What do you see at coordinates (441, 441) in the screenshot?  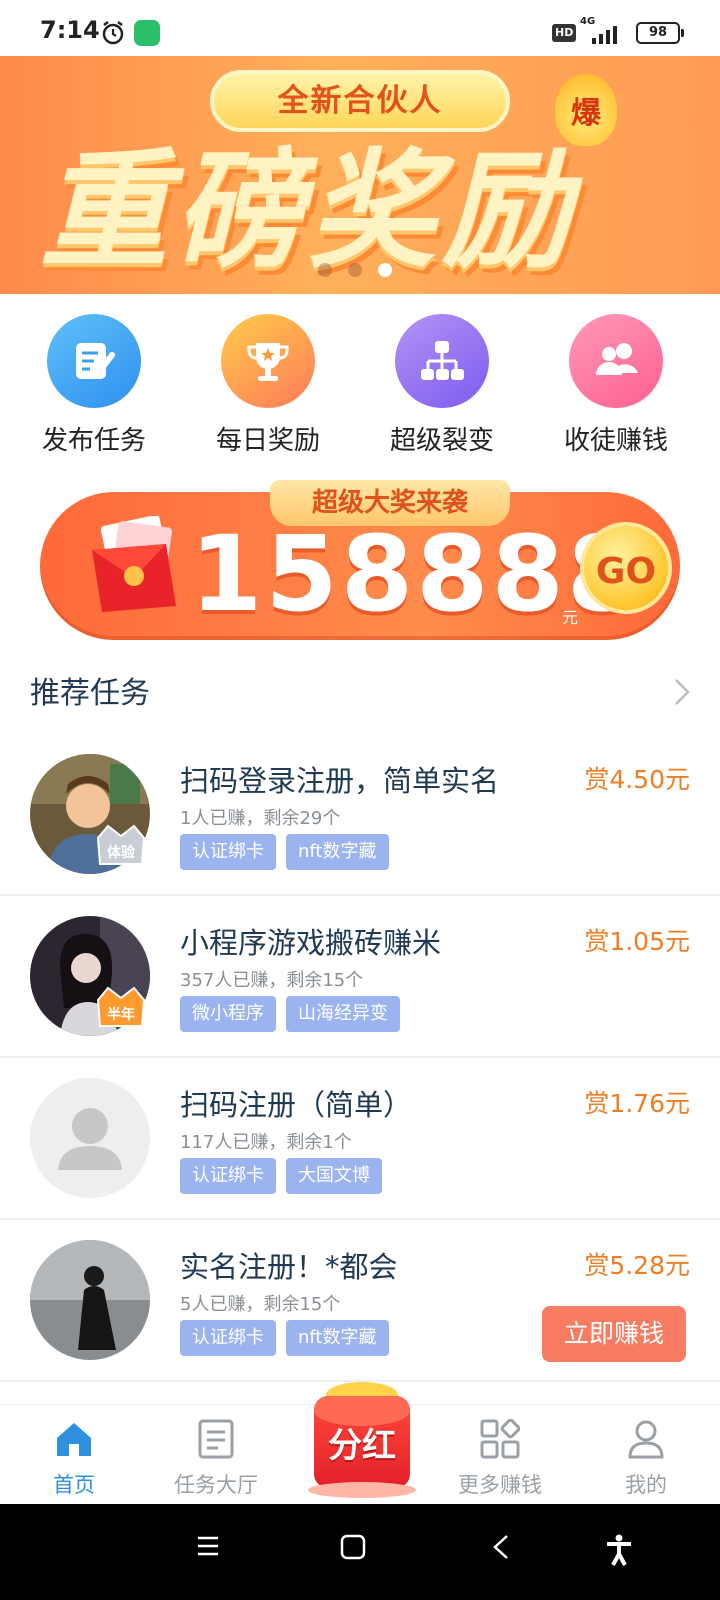 I see `menu-label: 超级裂变` at bounding box center [441, 441].